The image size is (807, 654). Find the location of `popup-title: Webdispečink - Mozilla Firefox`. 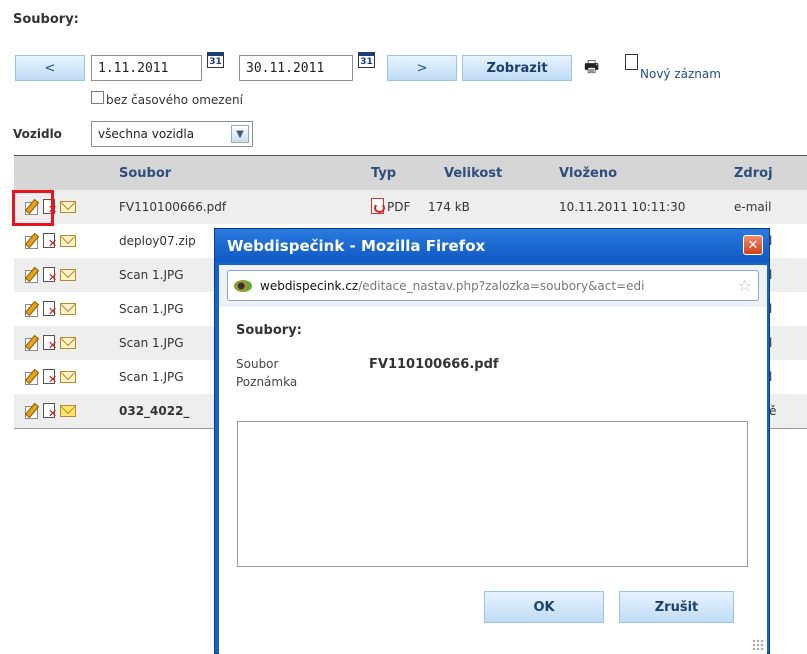

popup-title: Webdispečink - Mozilla Firefox is located at coordinates (356, 245).